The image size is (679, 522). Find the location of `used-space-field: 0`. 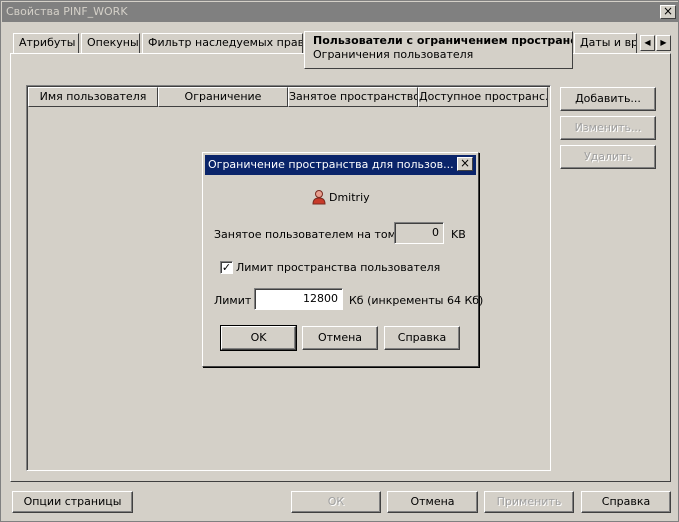

used-space-field: 0 is located at coordinates (419, 233).